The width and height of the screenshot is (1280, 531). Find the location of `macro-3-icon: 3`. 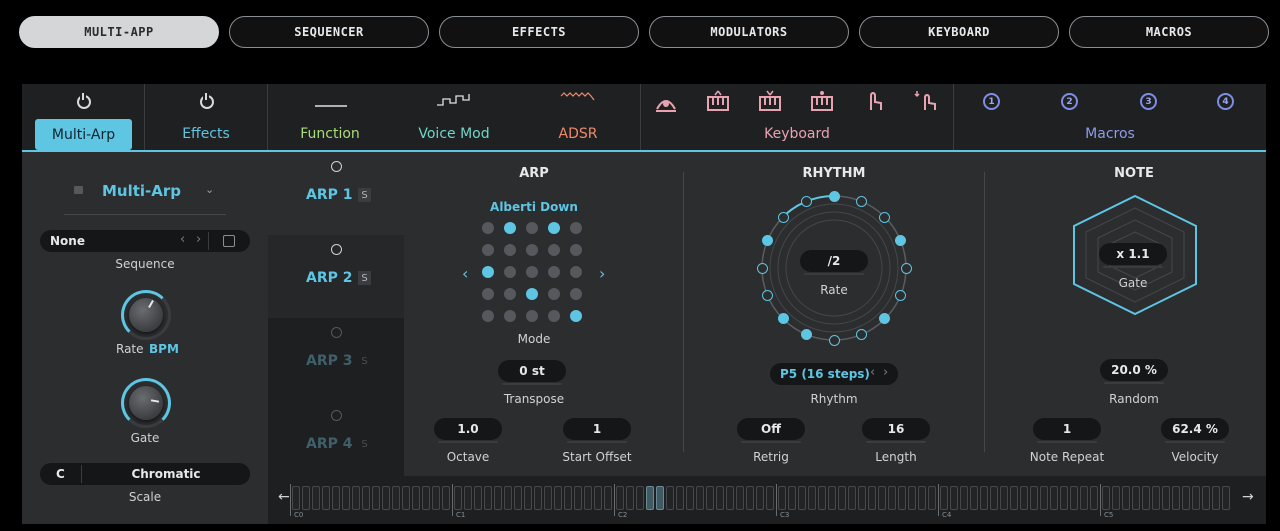

macro-3-icon: 3 is located at coordinates (1148, 101).